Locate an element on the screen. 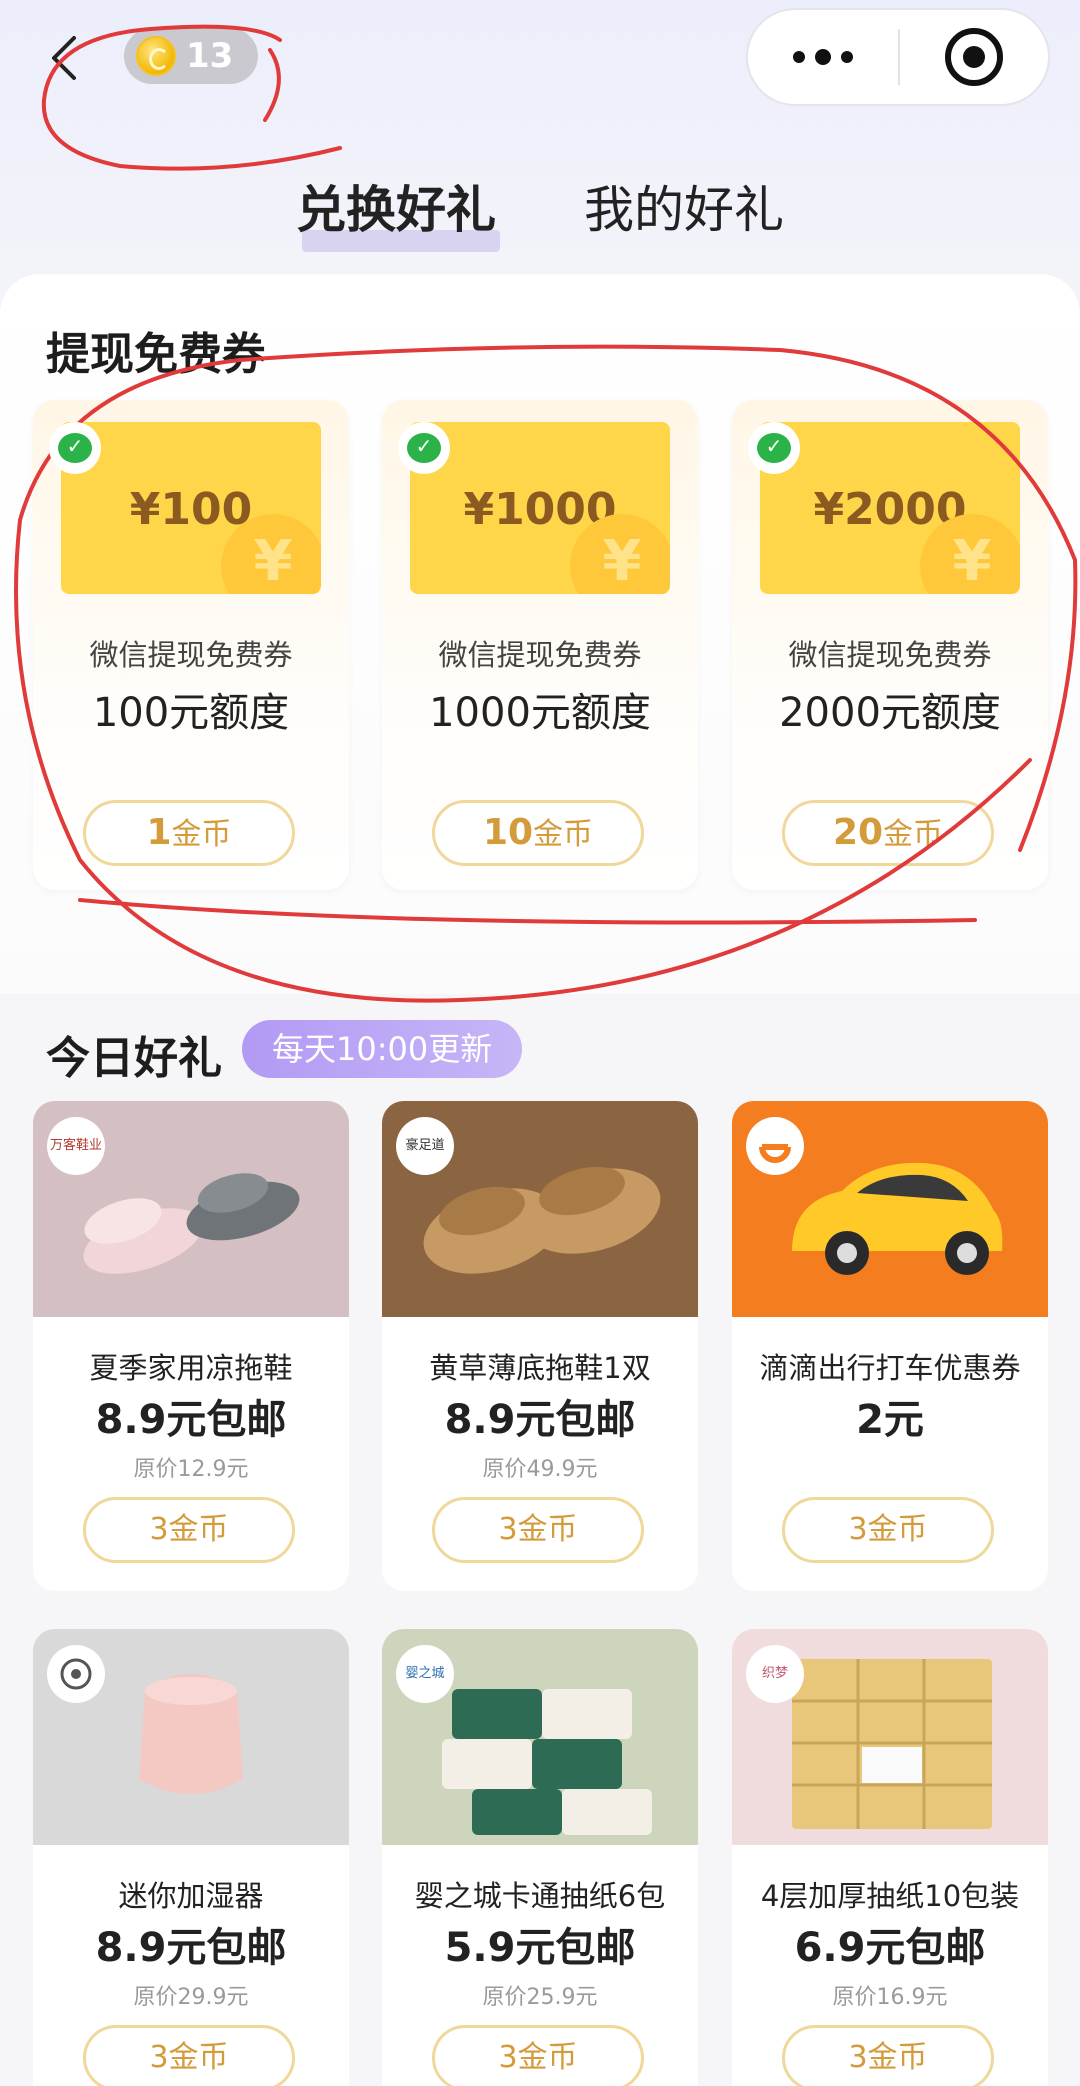 This screenshot has height=2086, width=1080. price-number: 10 is located at coordinates (508, 832).